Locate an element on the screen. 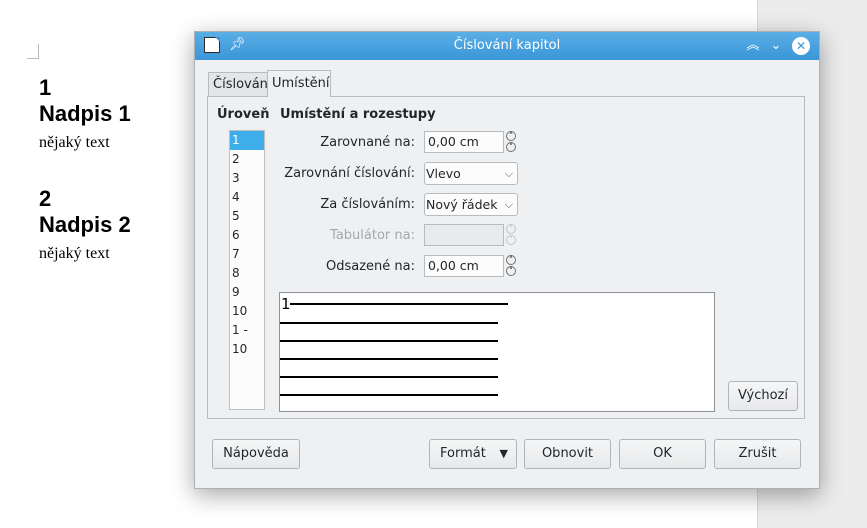 The width and height of the screenshot is (867, 528). indent-at-row: Odsazené na: 0,00 cm ˄ ˅ is located at coordinates (396, 267).